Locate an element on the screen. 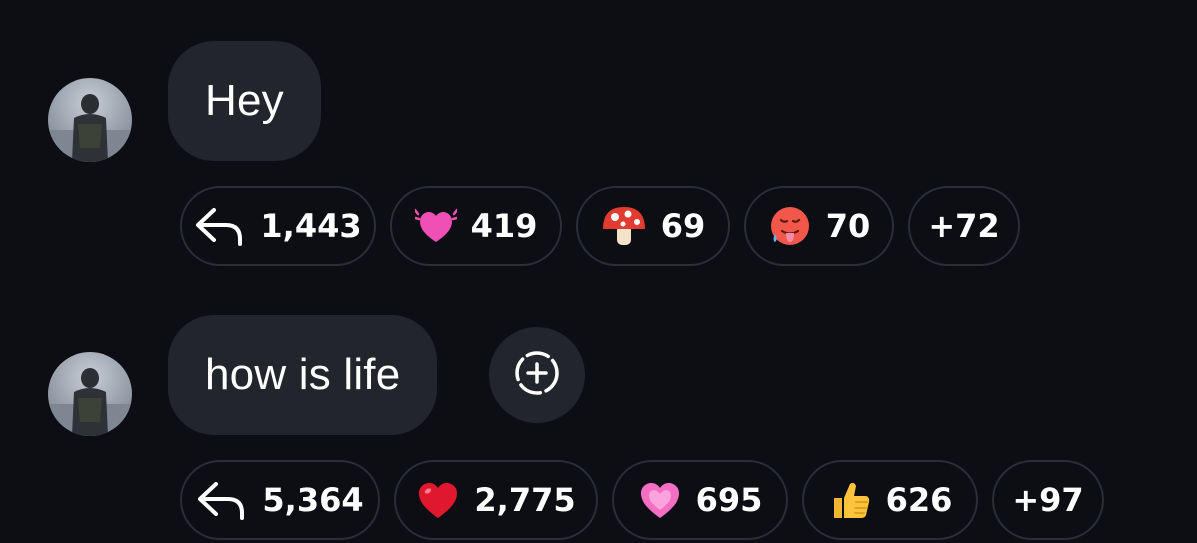  add-reaction-icon is located at coordinates (537, 375).